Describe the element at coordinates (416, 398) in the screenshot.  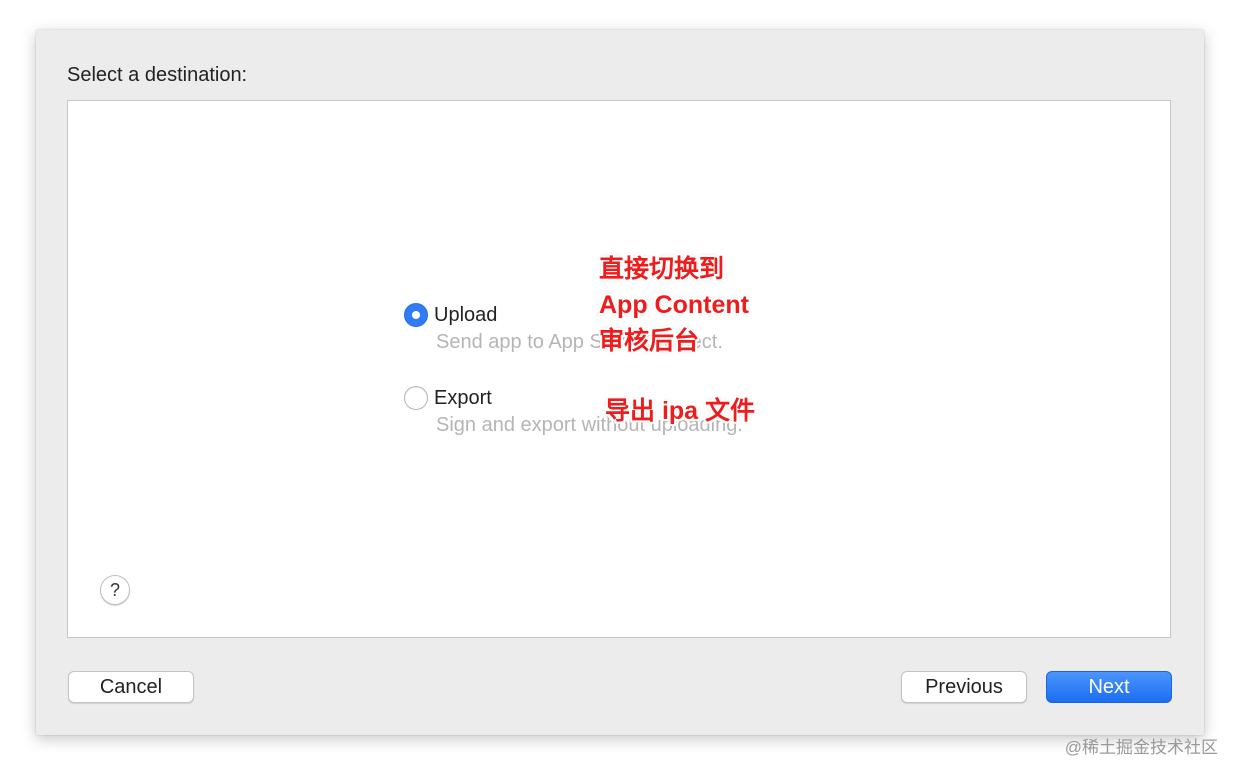
I see `radio-unselected-icon` at that location.